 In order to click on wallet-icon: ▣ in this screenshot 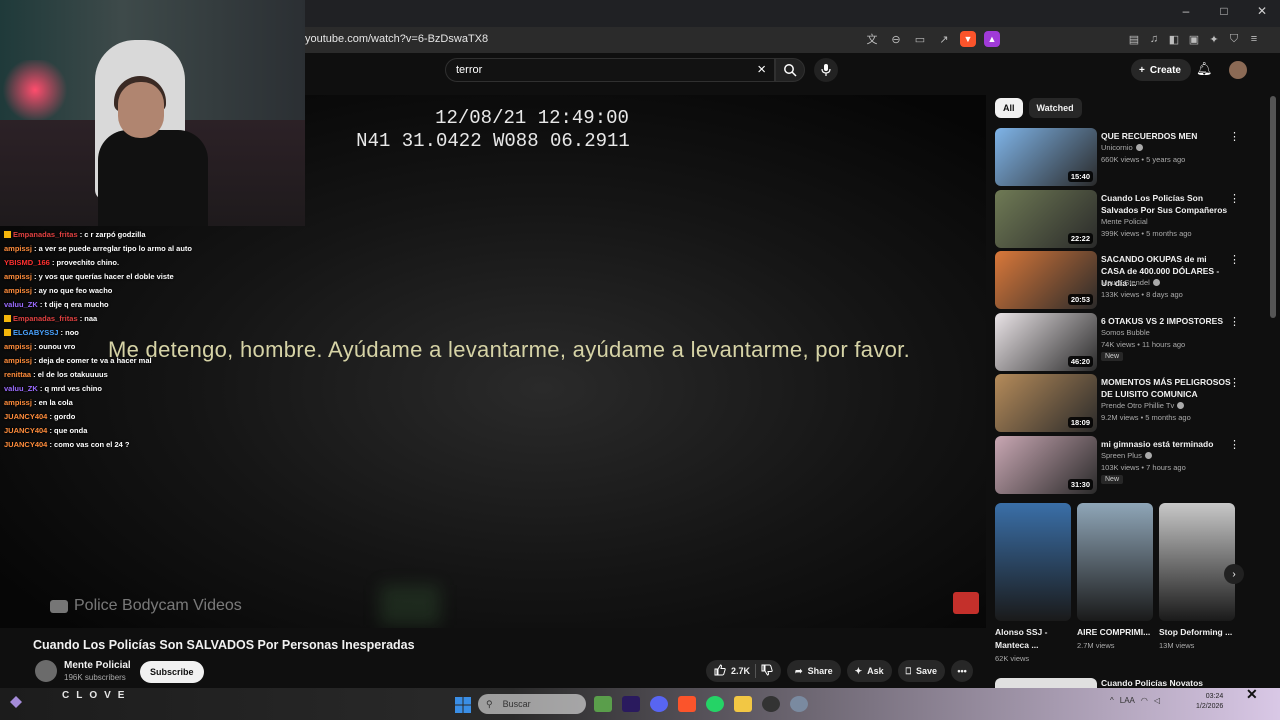, I will do `click(1194, 39)`.